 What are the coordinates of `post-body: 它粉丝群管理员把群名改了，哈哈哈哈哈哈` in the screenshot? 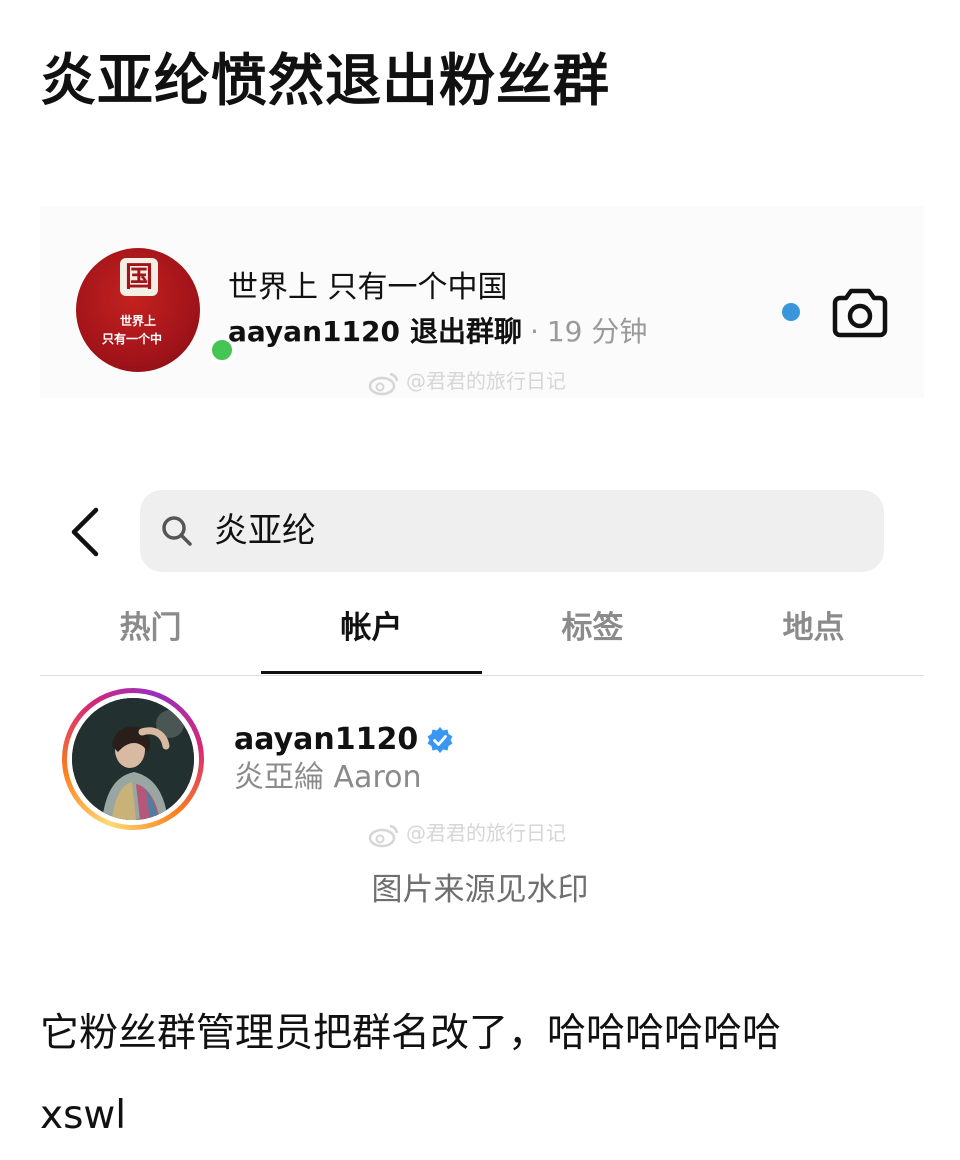 It's located at (411, 1033).